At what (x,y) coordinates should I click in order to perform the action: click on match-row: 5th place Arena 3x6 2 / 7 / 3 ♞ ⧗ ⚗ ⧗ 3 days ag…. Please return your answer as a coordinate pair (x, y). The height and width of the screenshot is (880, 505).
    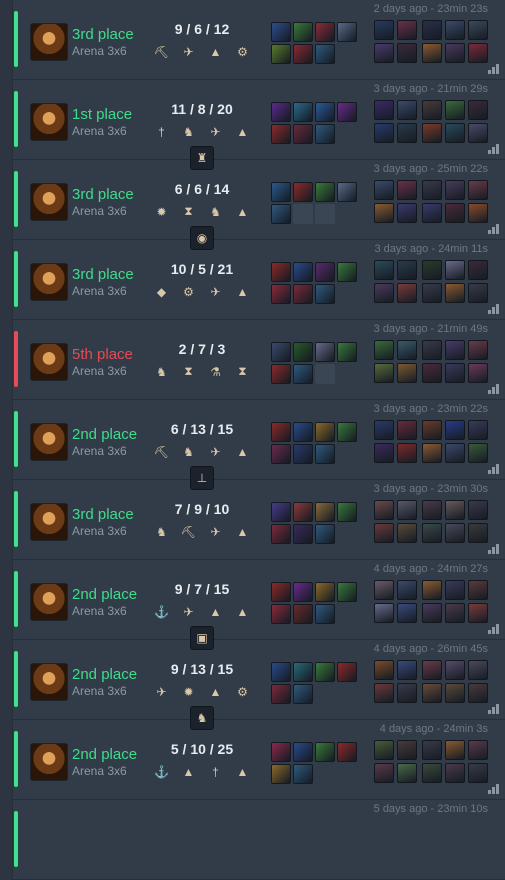
    Looking at the image, I should click on (259, 360).